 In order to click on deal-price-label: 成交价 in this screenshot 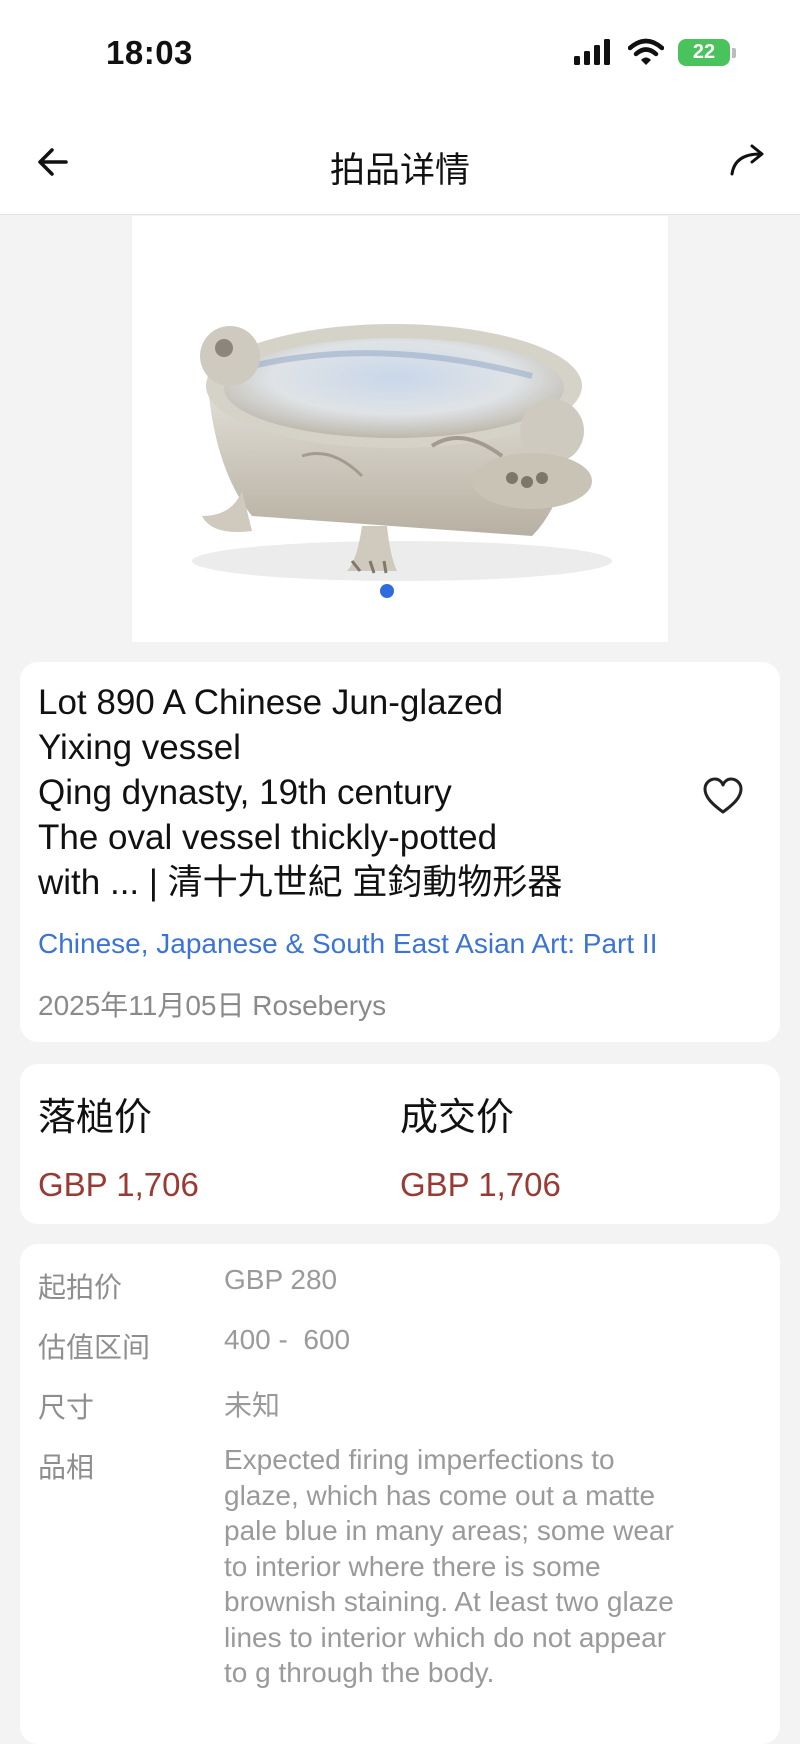, I will do `click(457, 1118)`.